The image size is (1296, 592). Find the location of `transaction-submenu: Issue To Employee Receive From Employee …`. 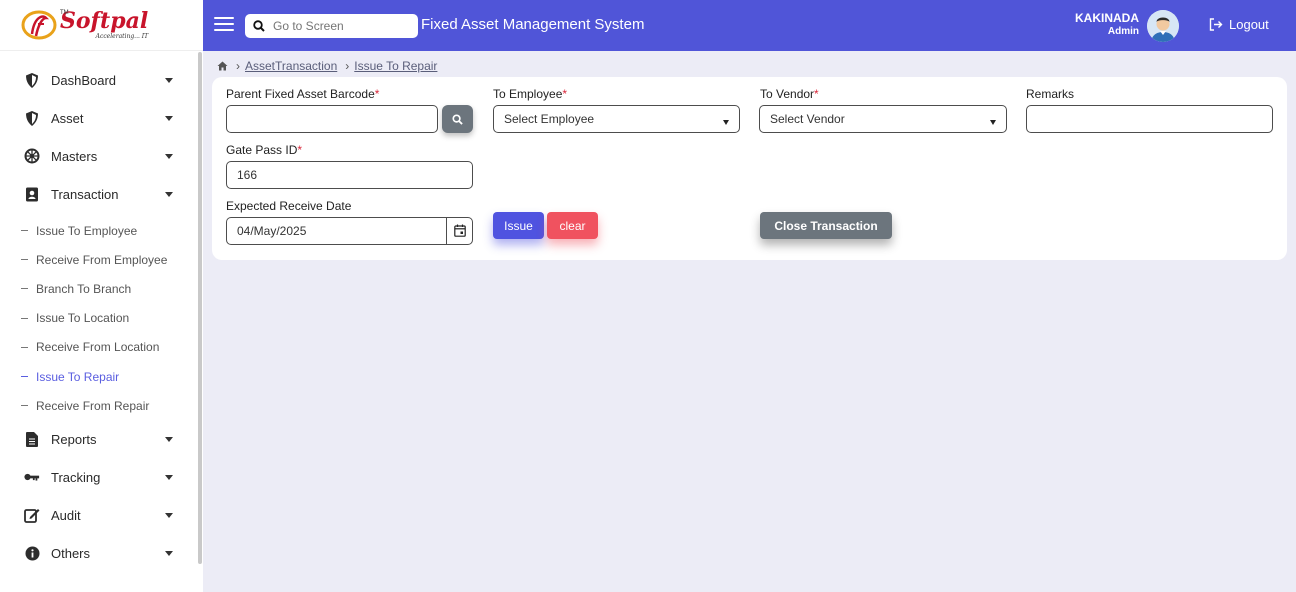

transaction-submenu: Issue To Employee Receive From Employee … is located at coordinates (98, 316).